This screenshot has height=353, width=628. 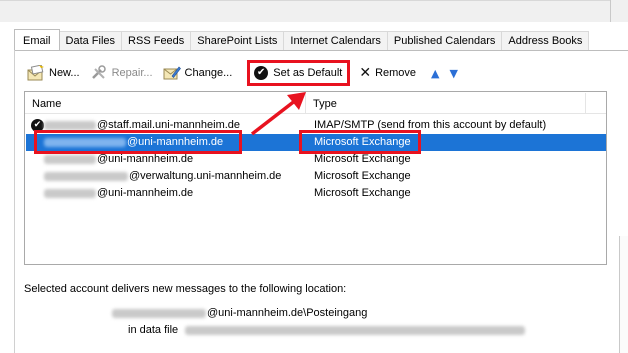 What do you see at coordinates (454, 73) in the screenshot?
I see `move-down-icon: ▼` at bounding box center [454, 73].